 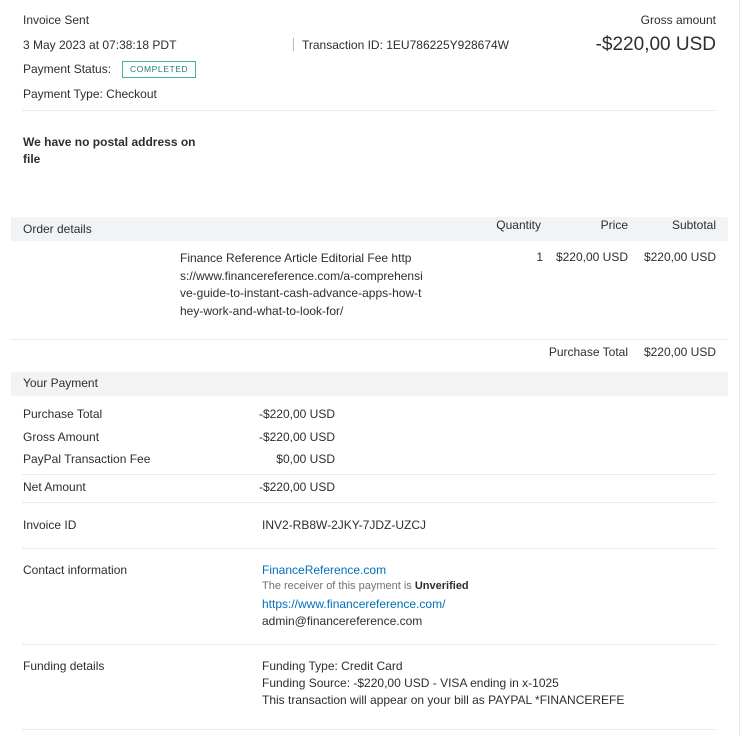 I want to click on funding-details-label: Funding details, so click(x=64, y=666).